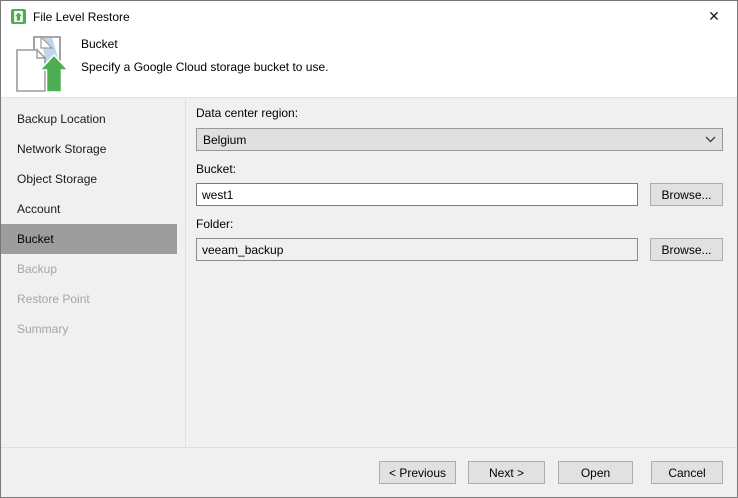 This screenshot has width=738, height=498. What do you see at coordinates (99, 44) in the screenshot?
I see `page-title: Bucket` at bounding box center [99, 44].